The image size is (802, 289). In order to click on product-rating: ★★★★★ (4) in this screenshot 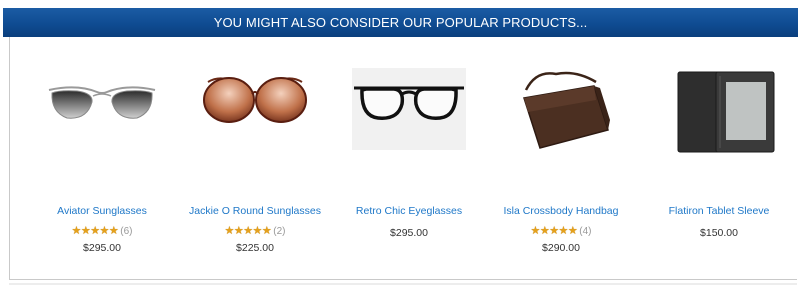, I will do `click(561, 230)`.